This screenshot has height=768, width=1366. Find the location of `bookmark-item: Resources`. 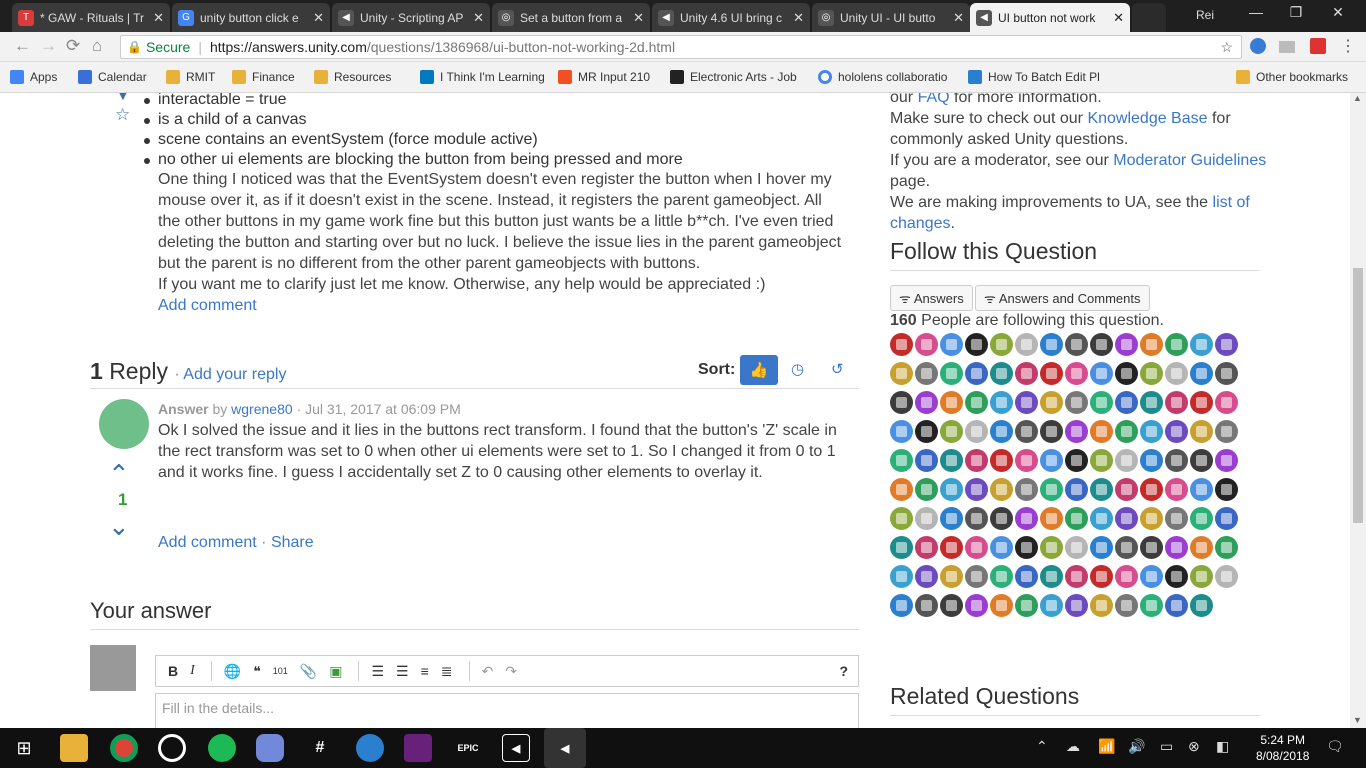

bookmark-item: Resources is located at coordinates (352, 77).